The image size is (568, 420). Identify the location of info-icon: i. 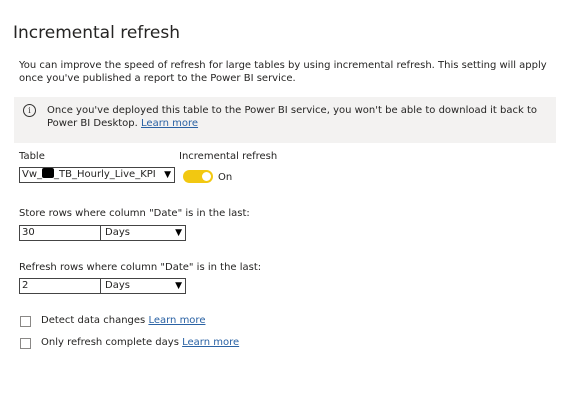
(29, 110).